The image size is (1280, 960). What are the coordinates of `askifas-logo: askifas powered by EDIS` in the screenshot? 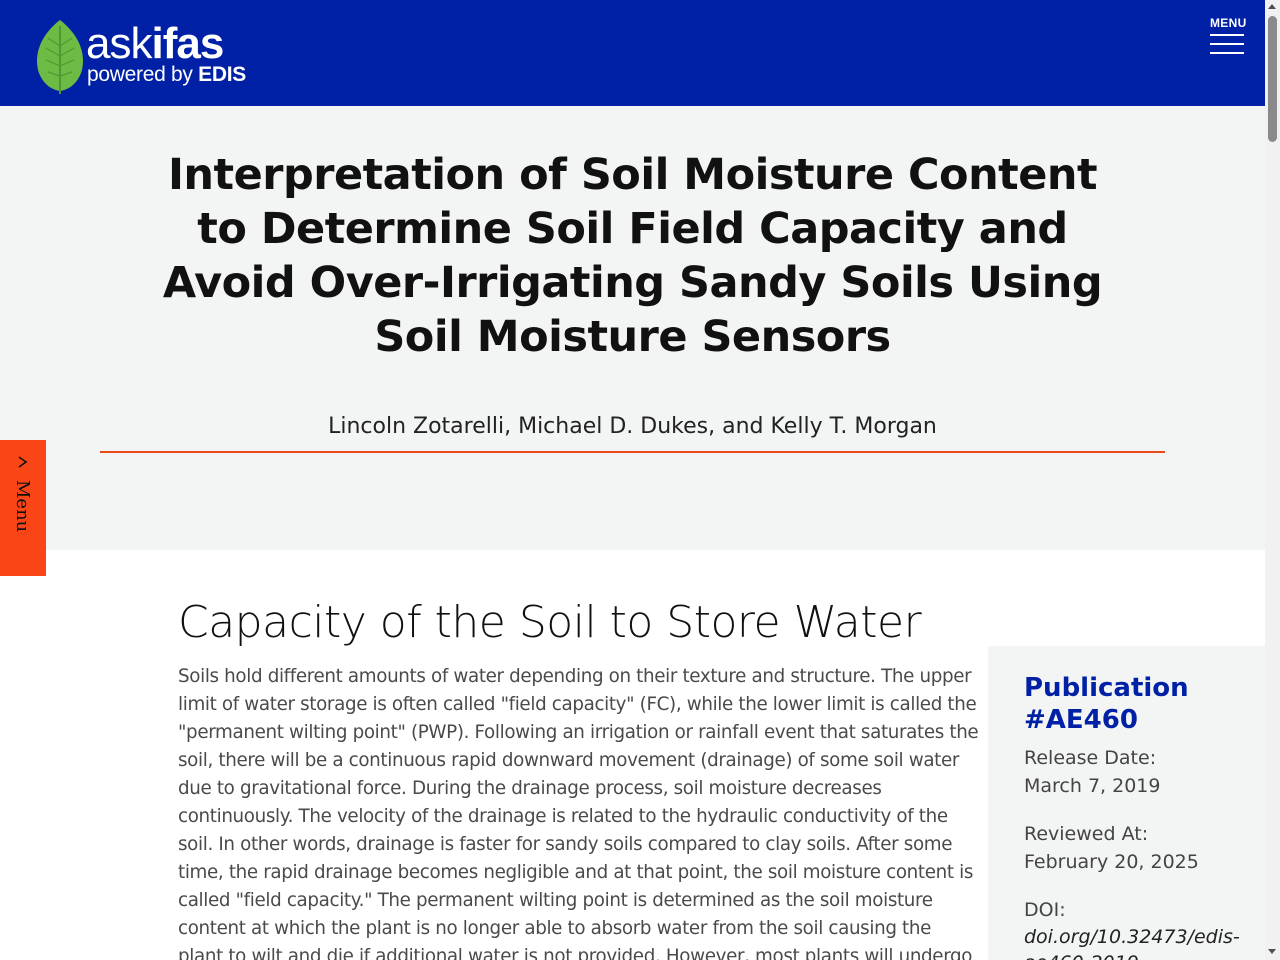 It's located at (154, 56).